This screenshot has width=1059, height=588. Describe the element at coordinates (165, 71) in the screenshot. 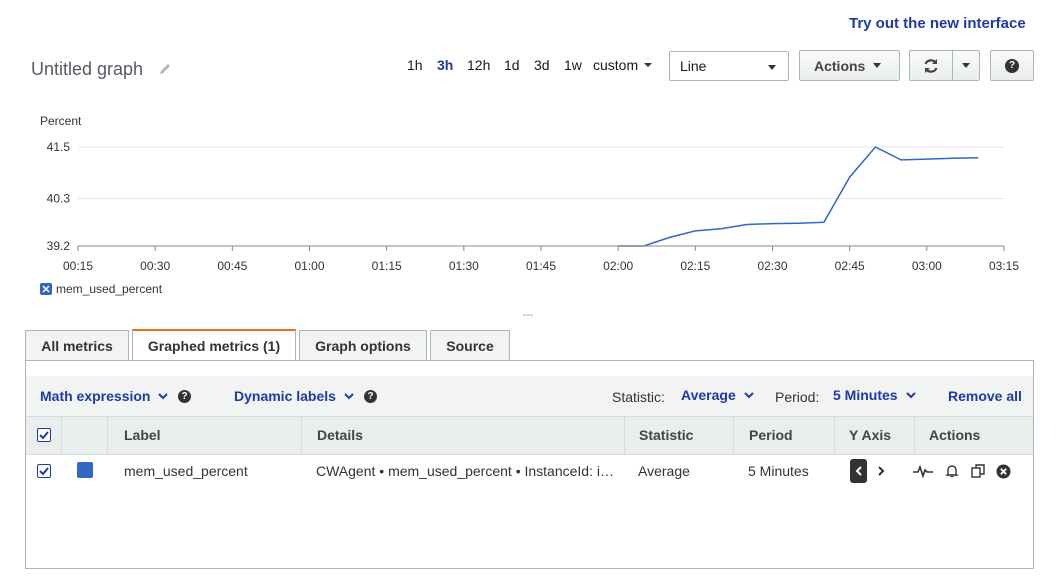

I see `pencil-icon` at that location.